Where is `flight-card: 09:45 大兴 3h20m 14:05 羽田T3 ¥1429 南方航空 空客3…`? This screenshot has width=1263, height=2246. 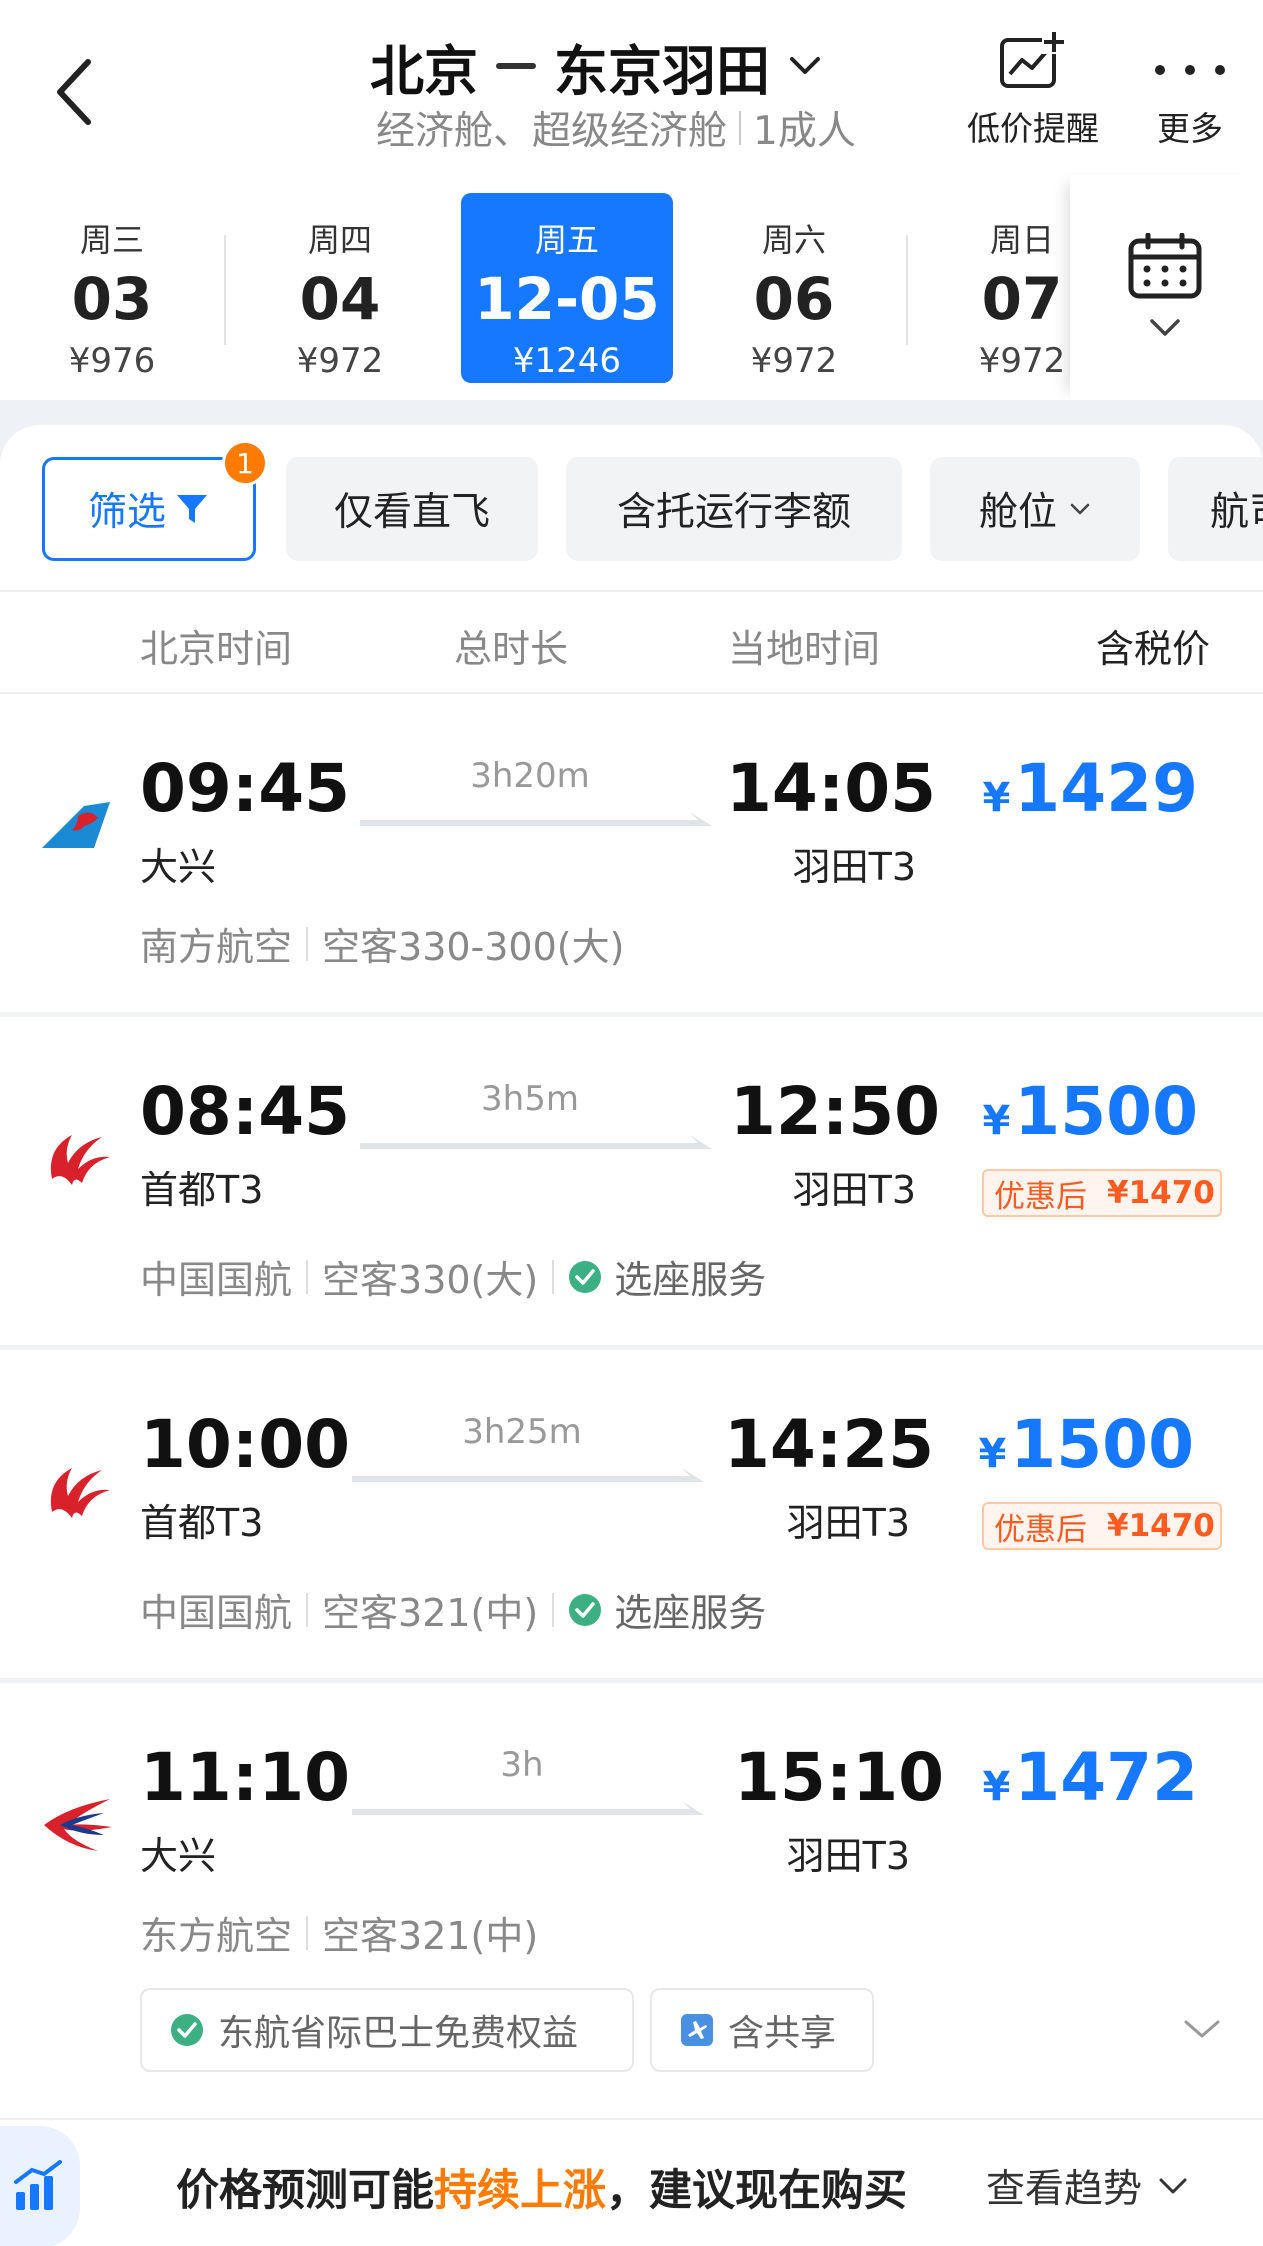 flight-card: 09:45 大兴 3h20m 14:05 羽田T3 ¥1429 南方航空 空客3… is located at coordinates (631, 855).